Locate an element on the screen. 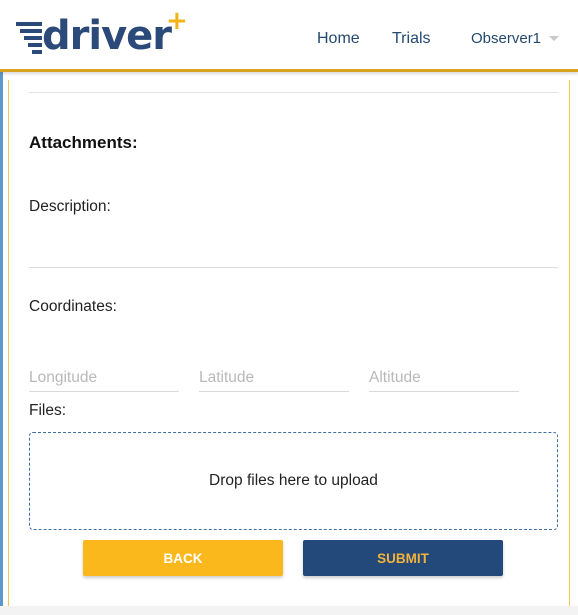 This screenshot has width=578, height=615. description-label: Description: is located at coordinates (70, 206).